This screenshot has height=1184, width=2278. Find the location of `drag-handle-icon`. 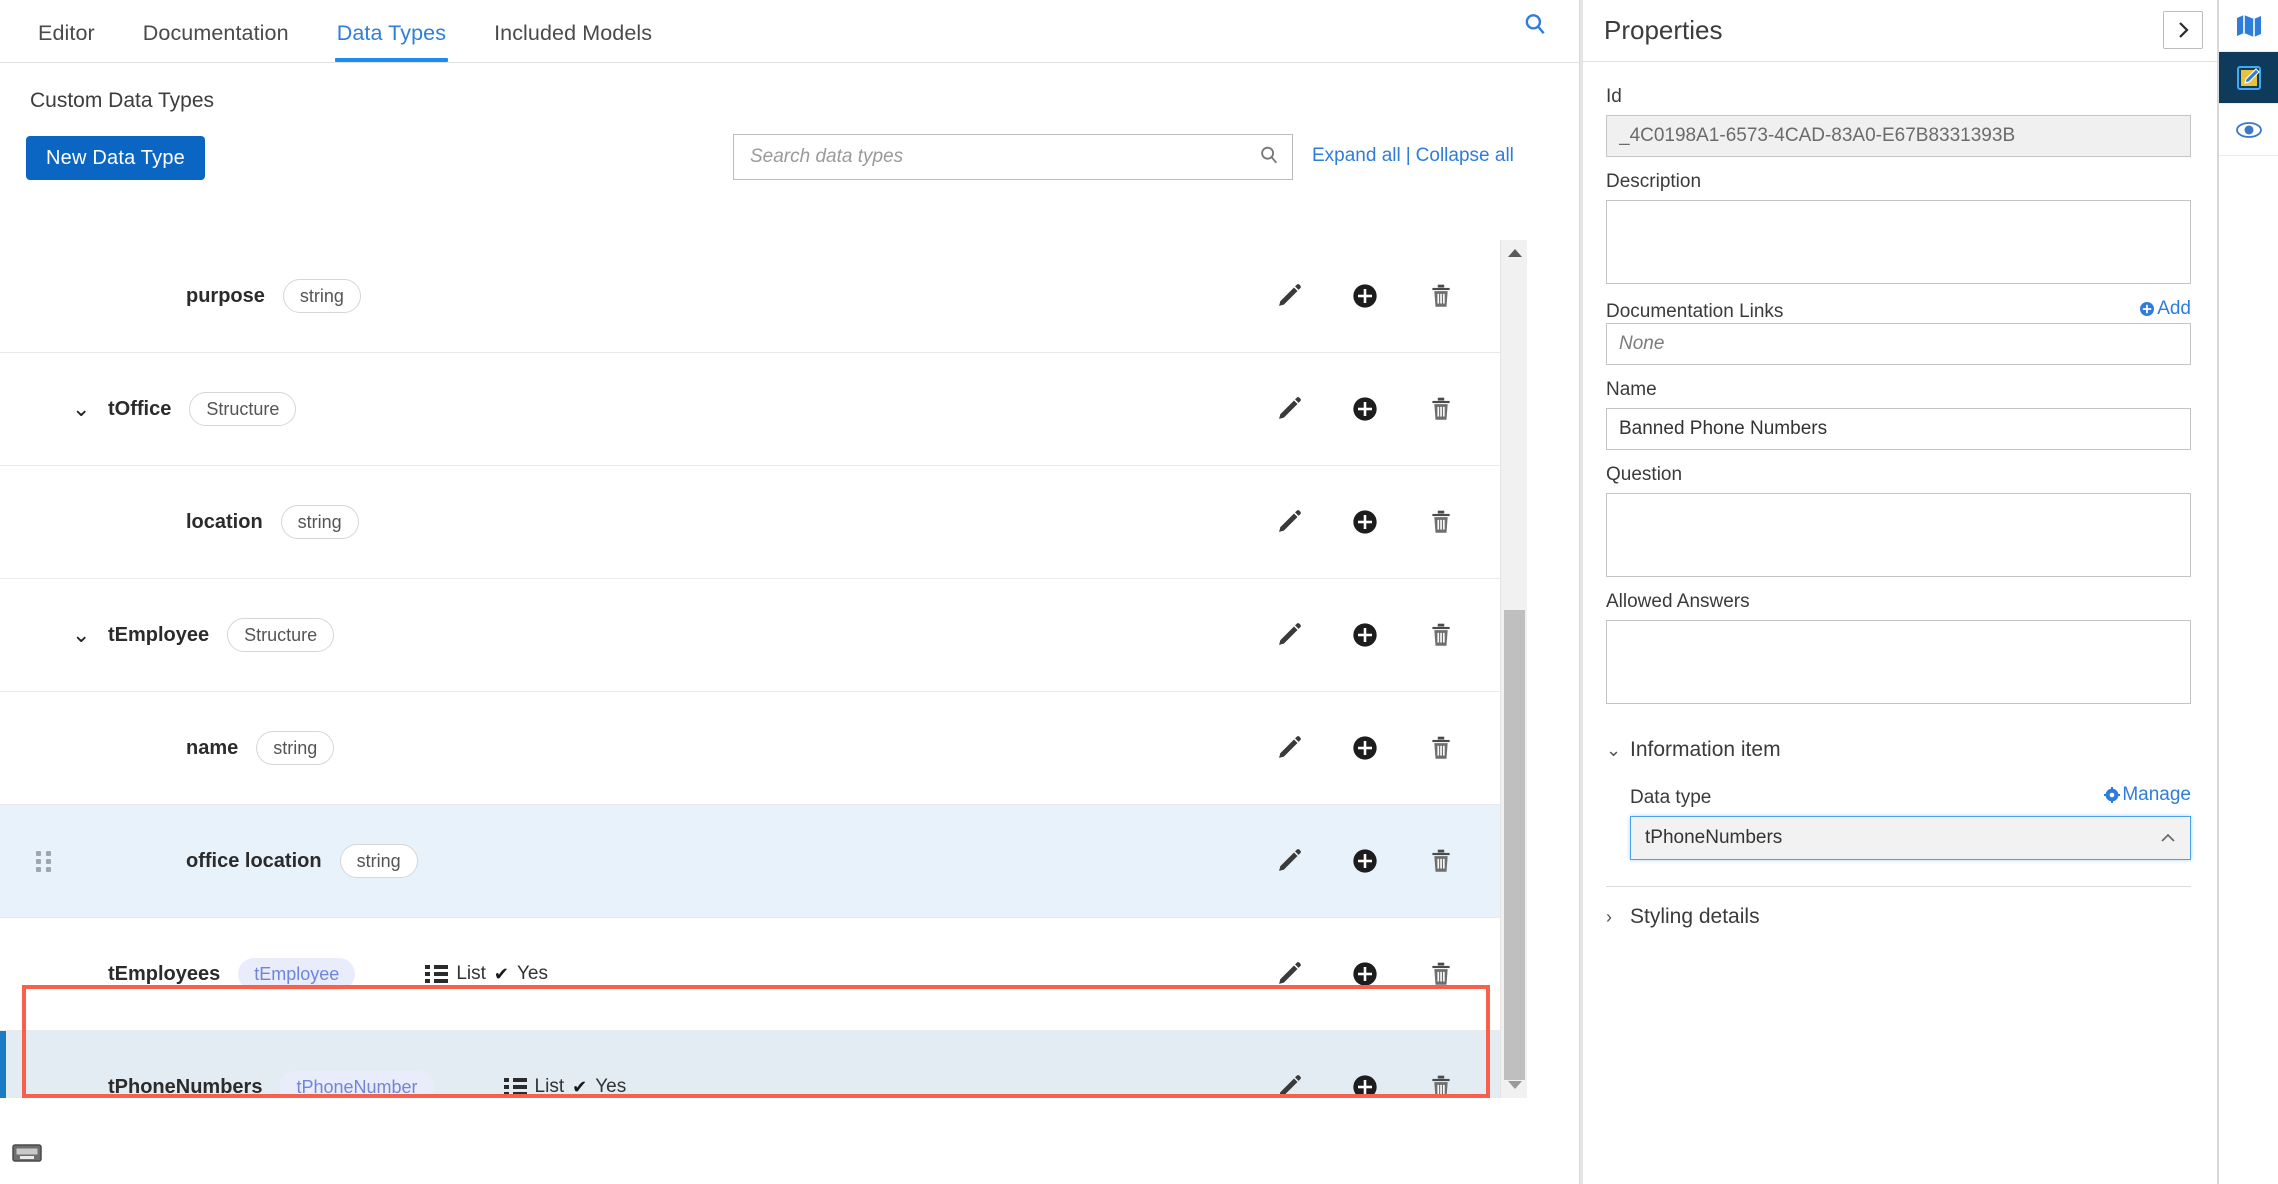

drag-handle-icon is located at coordinates (47, 861).